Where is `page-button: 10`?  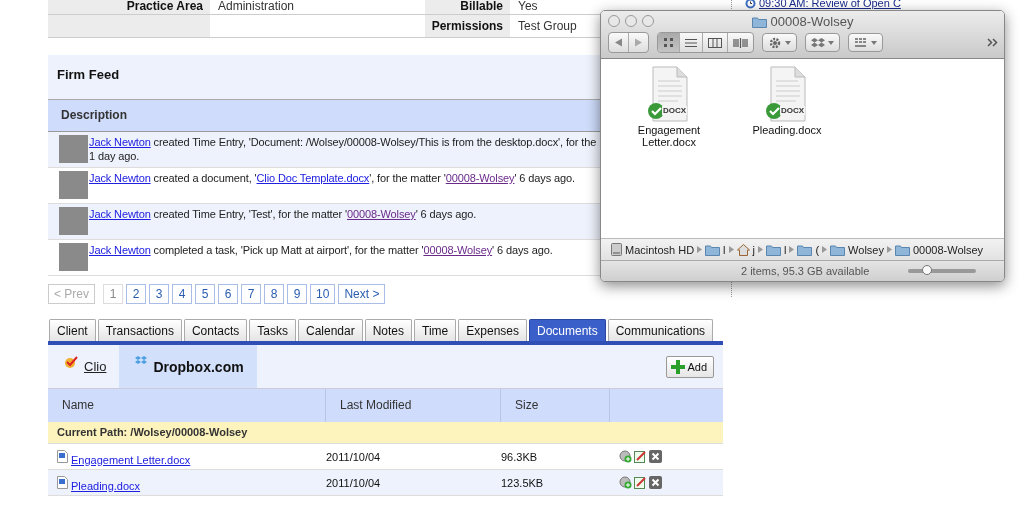 page-button: 10 is located at coordinates (323, 294).